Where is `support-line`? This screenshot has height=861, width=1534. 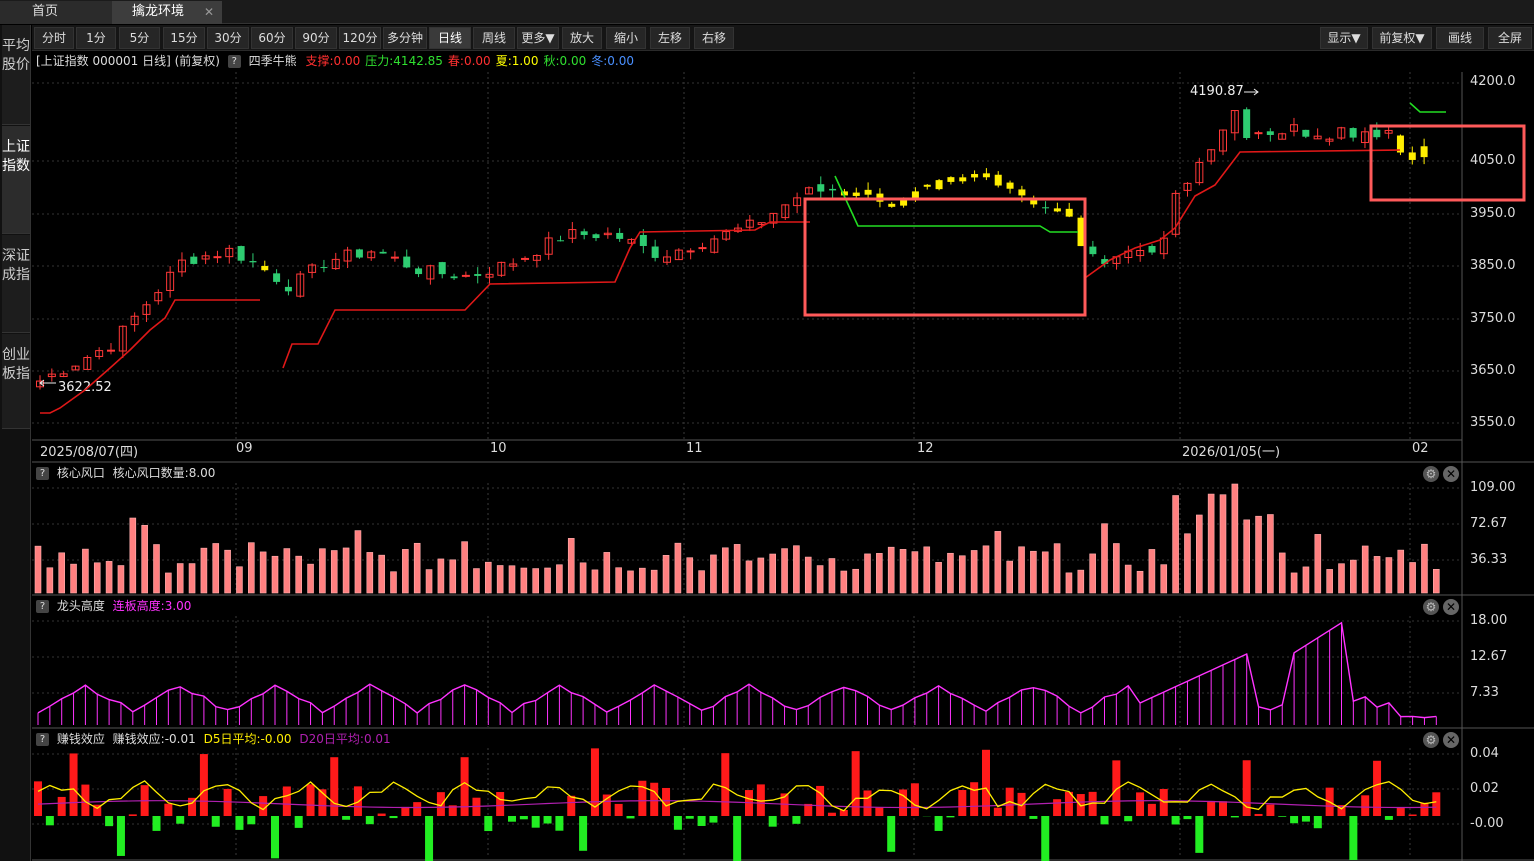 support-line is located at coordinates (150, 356).